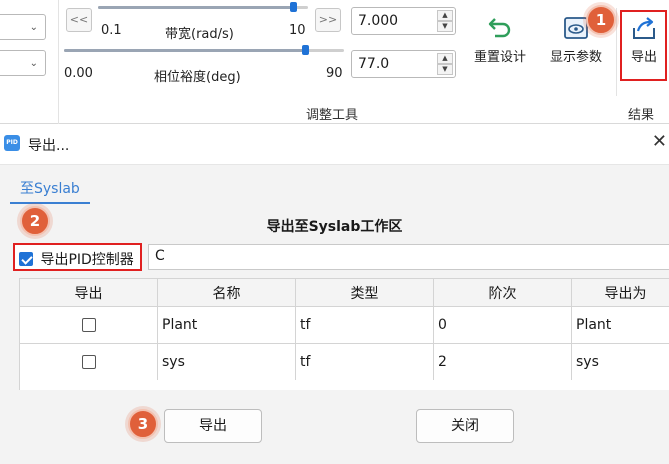 The height and width of the screenshot is (464, 669). I want to click on row-name: Plant, so click(226, 325).